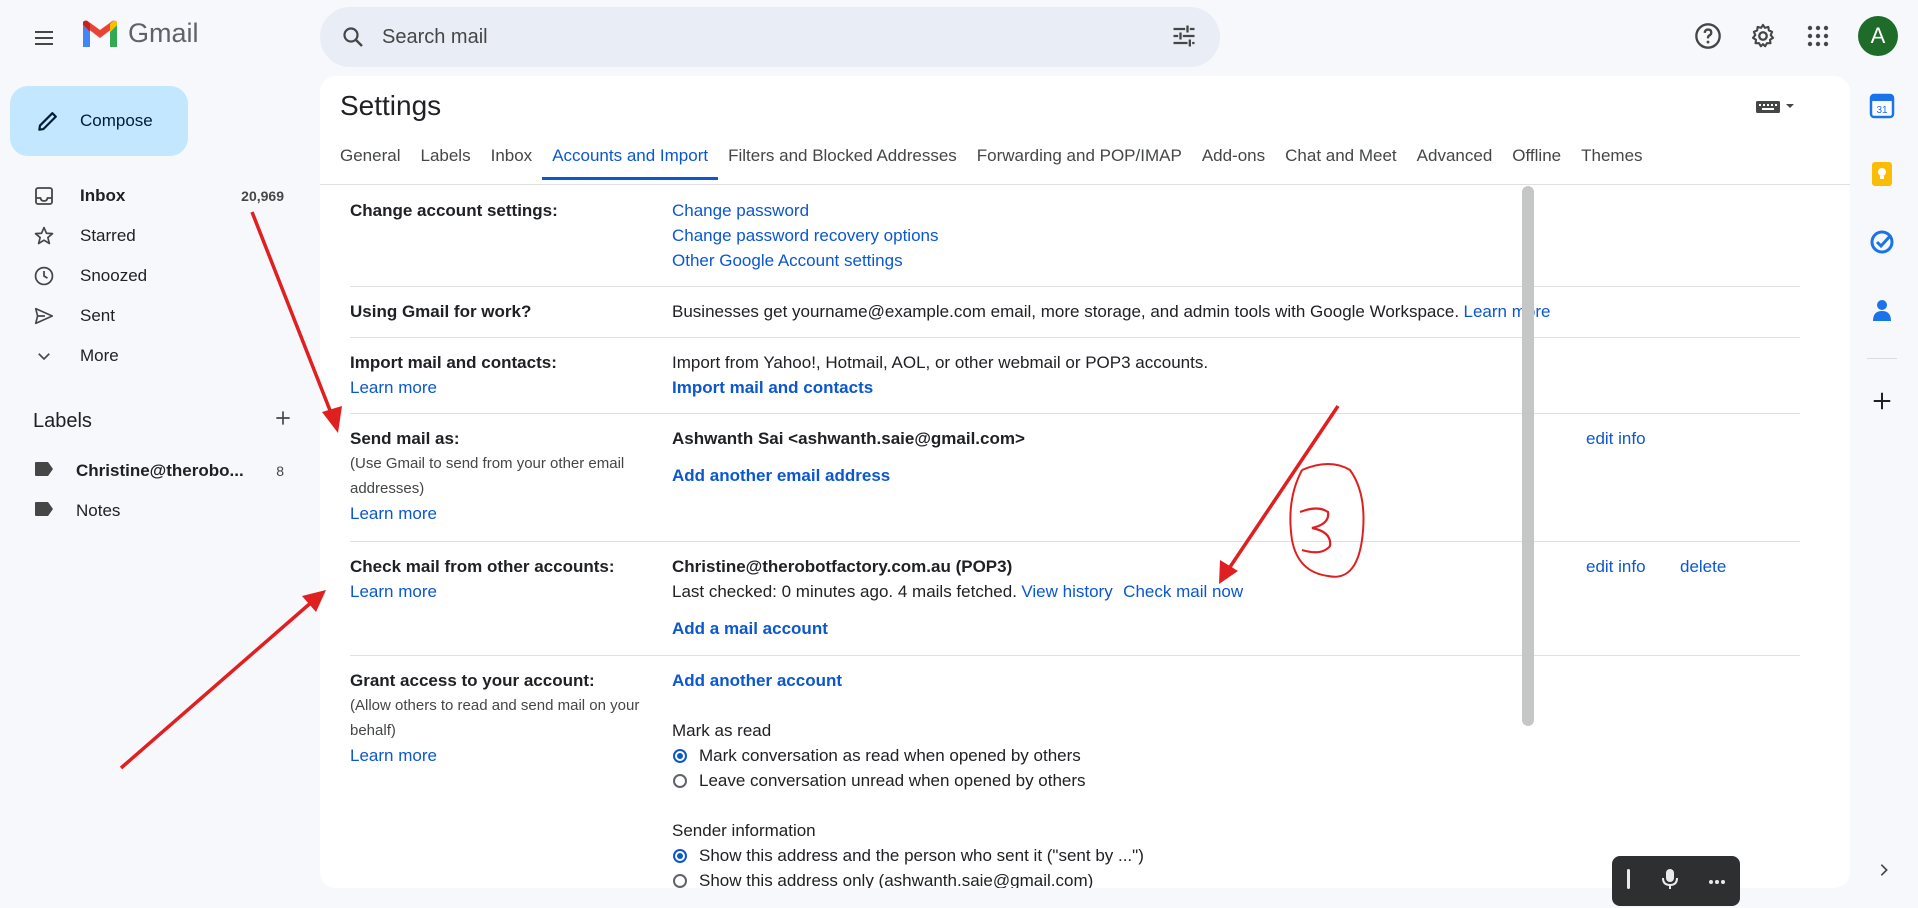  Describe the element at coordinates (150, 356) in the screenshot. I see `sidebar-item-more: More` at that location.